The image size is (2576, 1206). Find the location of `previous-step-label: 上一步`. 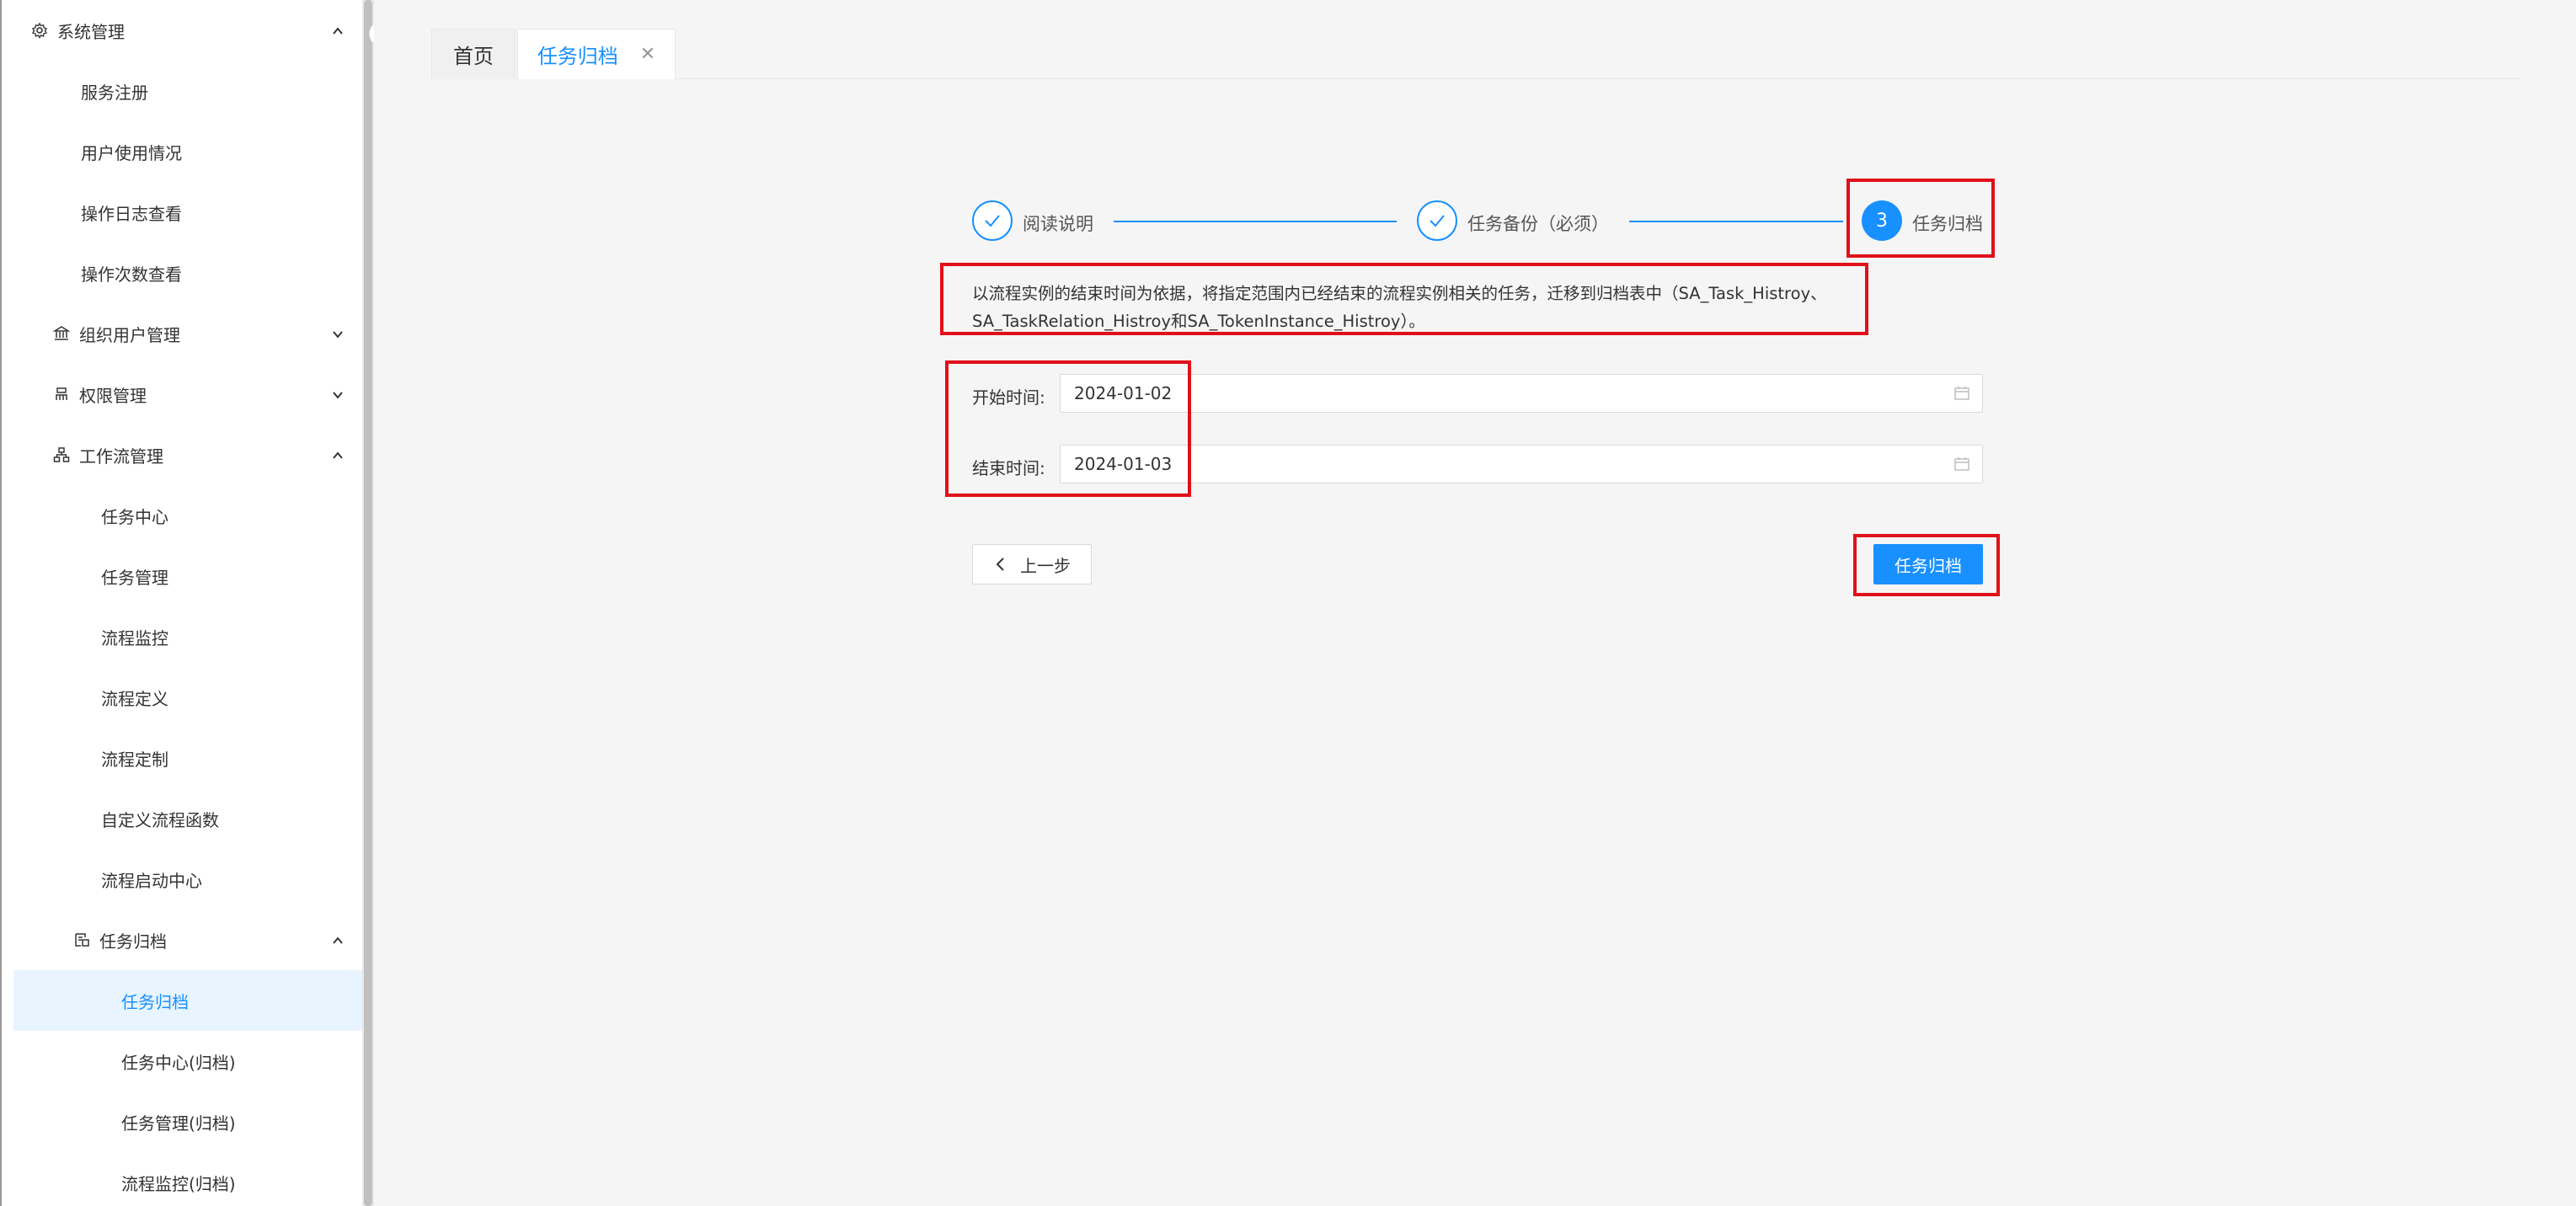

previous-step-label: 上一步 is located at coordinates (1045, 565).